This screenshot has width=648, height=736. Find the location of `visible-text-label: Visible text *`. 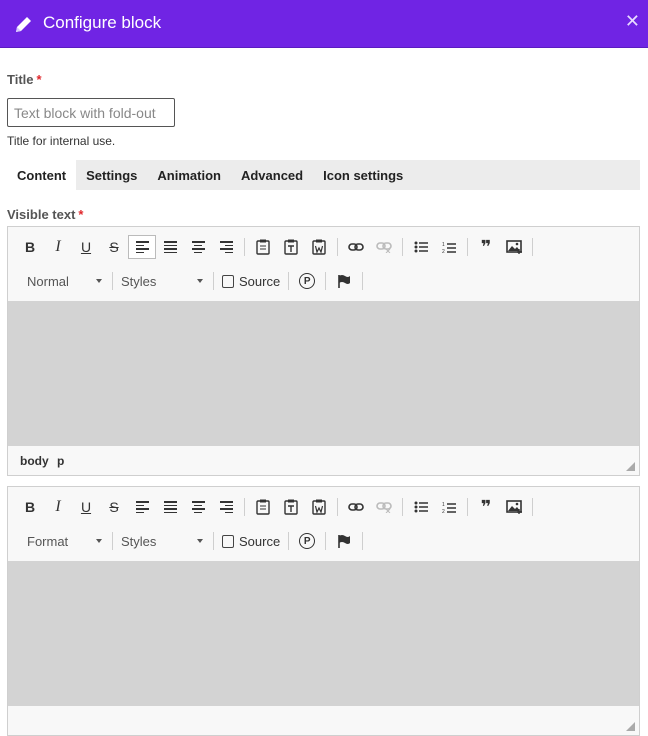

visible-text-label: Visible text * is located at coordinates (45, 214).